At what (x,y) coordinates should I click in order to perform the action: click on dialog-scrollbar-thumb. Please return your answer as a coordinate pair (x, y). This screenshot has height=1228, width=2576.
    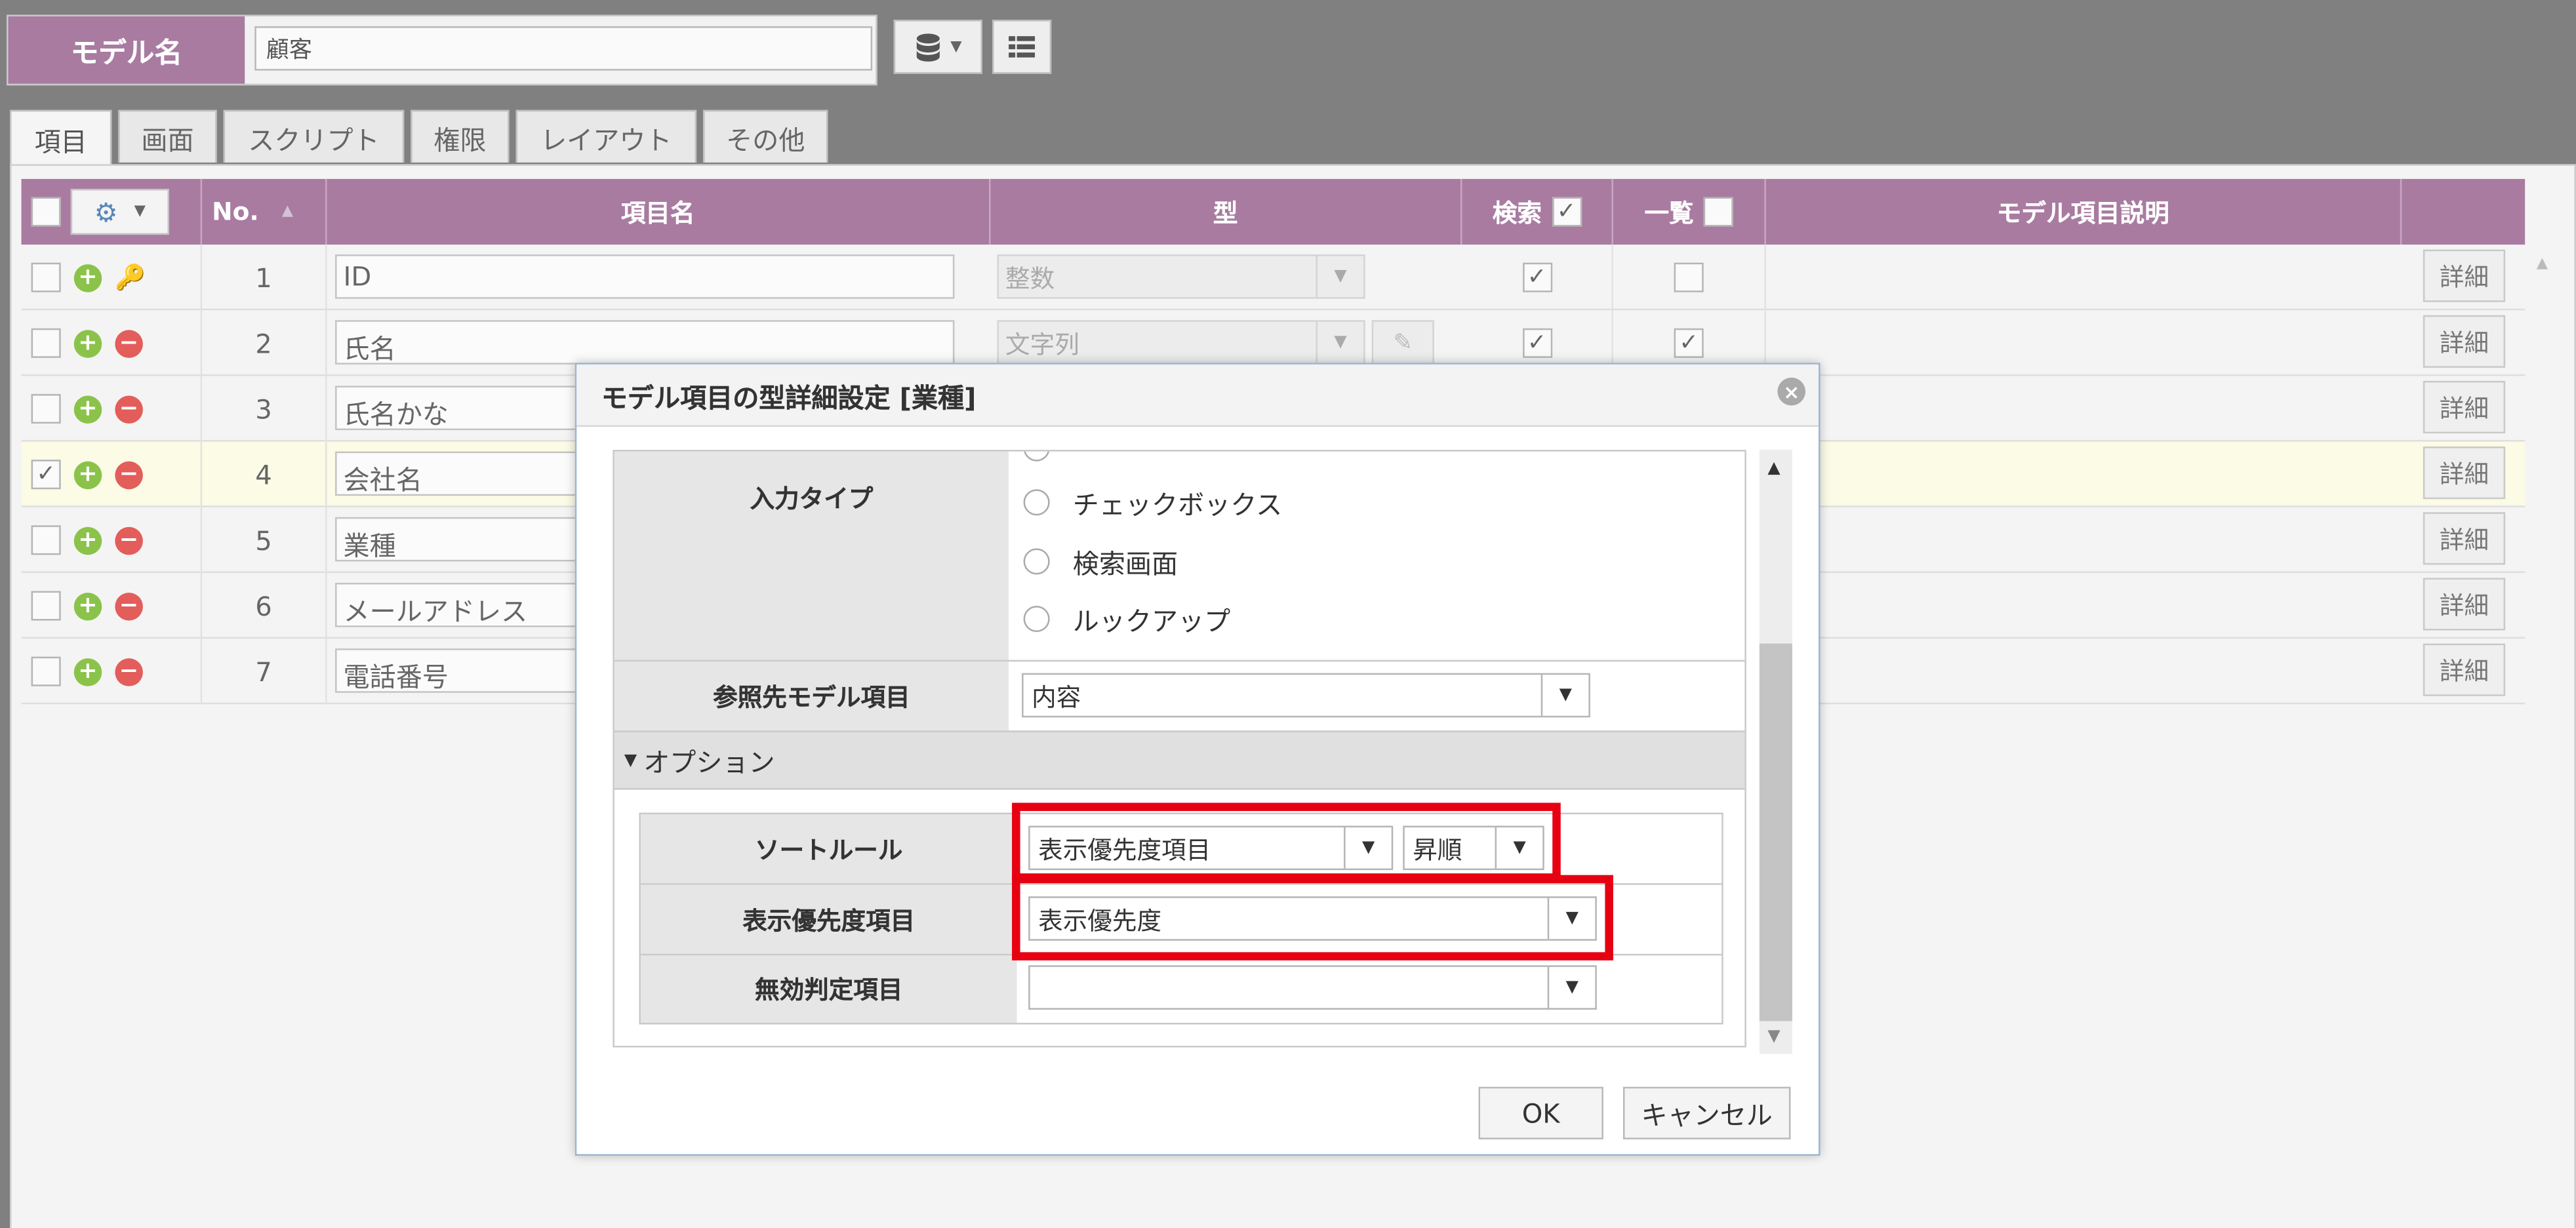
    Looking at the image, I should click on (1775, 832).